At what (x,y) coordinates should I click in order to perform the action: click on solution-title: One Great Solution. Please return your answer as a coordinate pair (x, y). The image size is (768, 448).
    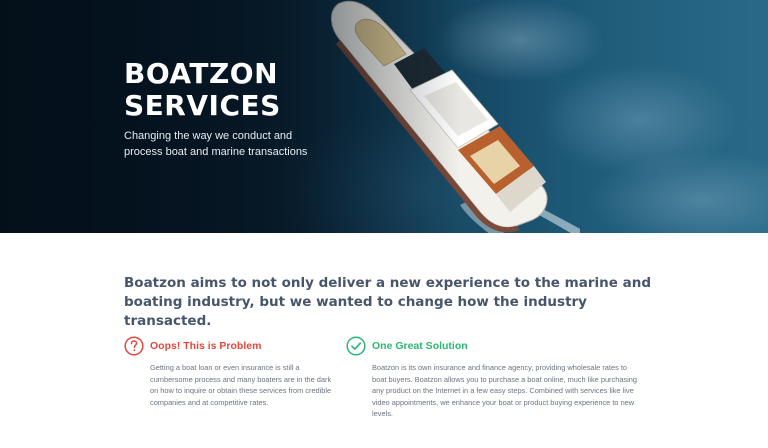
    Looking at the image, I should click on (420, 346).